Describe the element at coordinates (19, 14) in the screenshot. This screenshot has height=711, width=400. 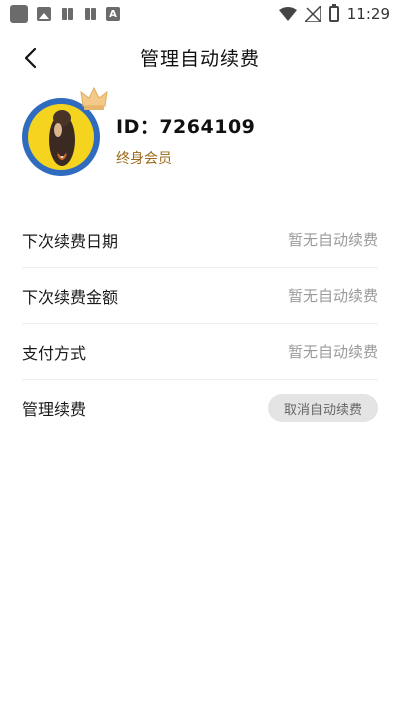
I see `app-icon` at that location.